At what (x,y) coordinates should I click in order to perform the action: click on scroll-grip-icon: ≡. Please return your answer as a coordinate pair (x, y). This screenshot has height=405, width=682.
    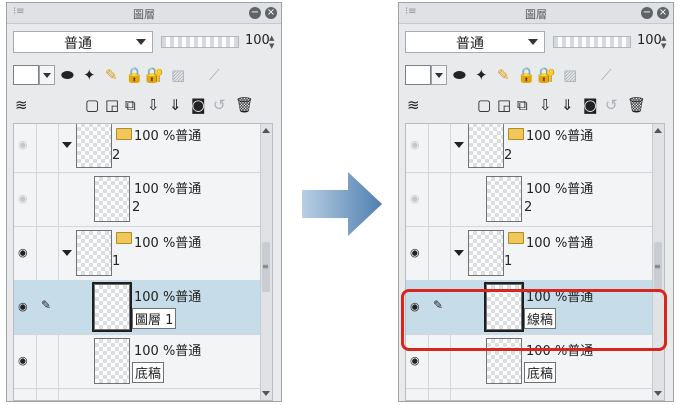
    Looking at the image, I should click on (265, 266).